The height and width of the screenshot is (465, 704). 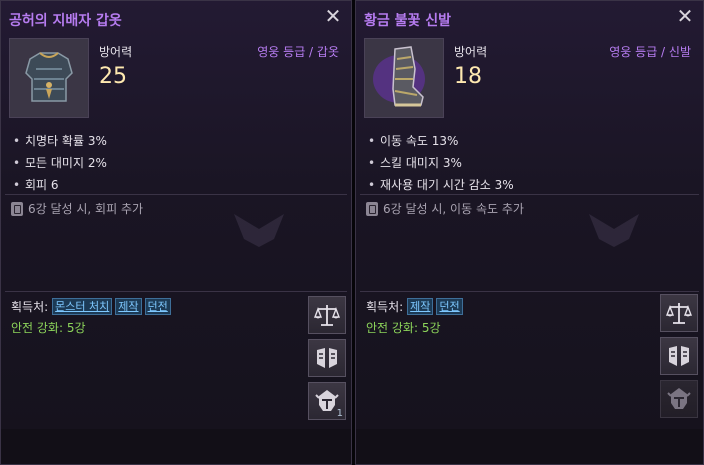 What do you see at coordinates (298, 52) in the screenshot?
I see `item-grade: 영웅 등급 / 갑옷` at bounding box center [298, 52].